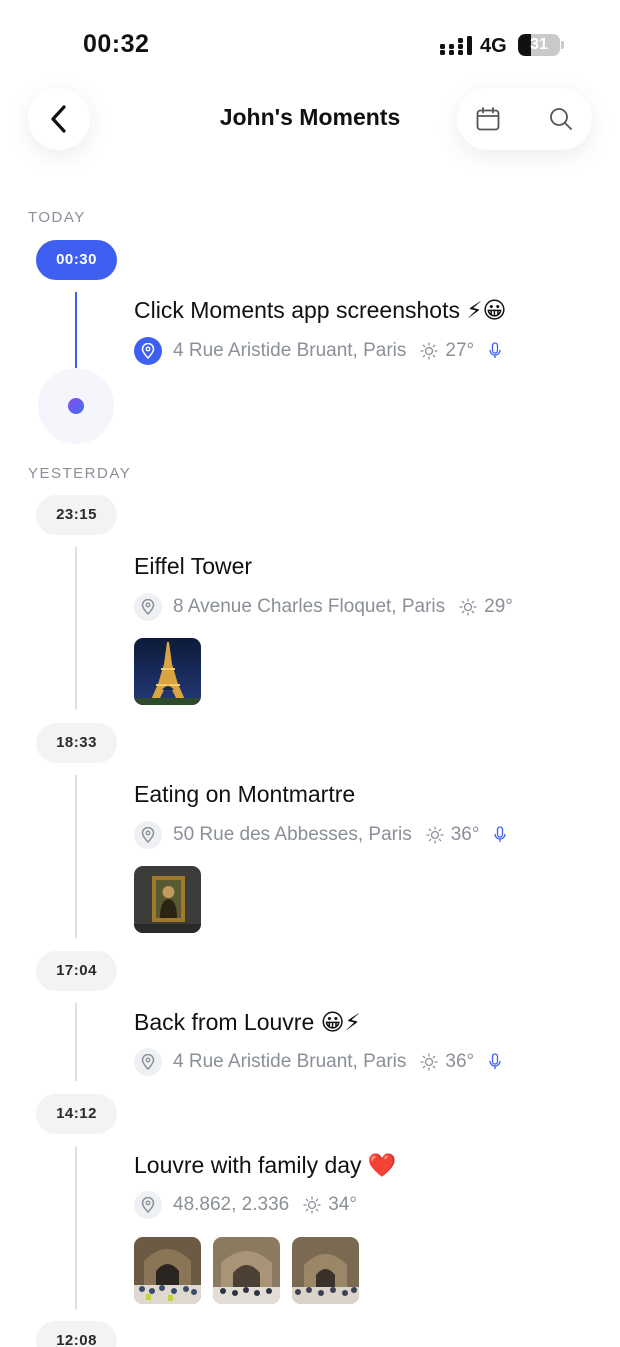 This screenshot has height=1347, width=620. I want to click on temperature-text: 29°, so click(498, 606).